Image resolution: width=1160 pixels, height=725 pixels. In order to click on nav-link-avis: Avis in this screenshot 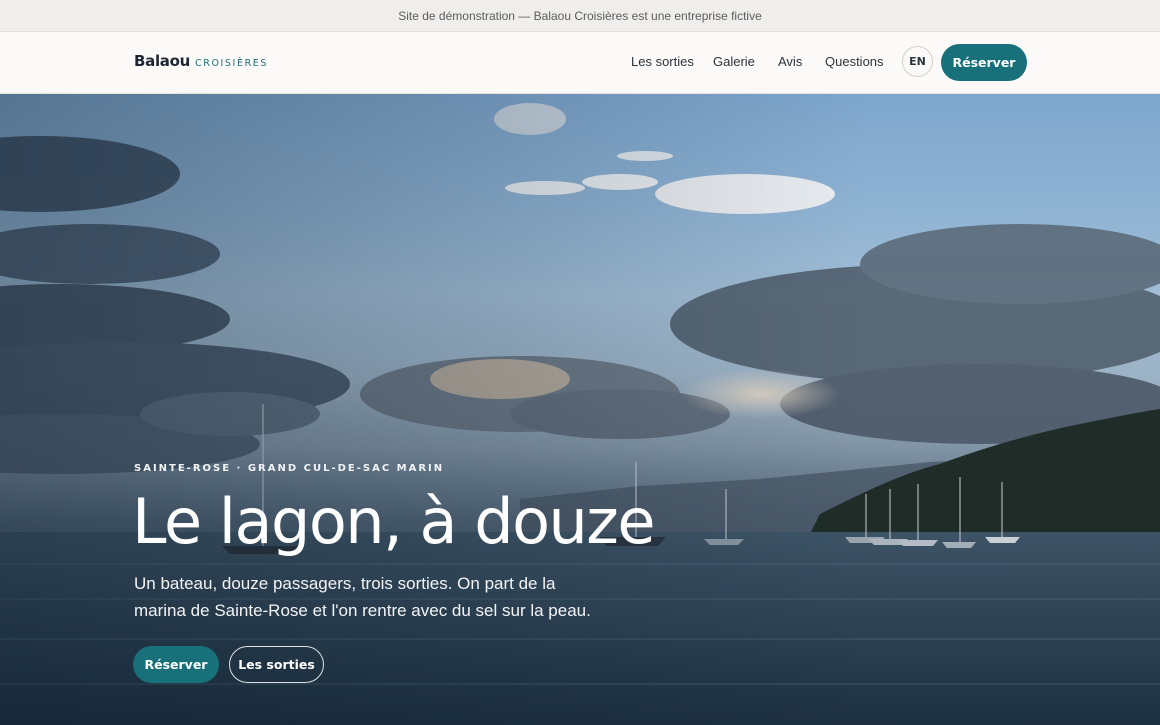, I will do `click(790, 61)`.